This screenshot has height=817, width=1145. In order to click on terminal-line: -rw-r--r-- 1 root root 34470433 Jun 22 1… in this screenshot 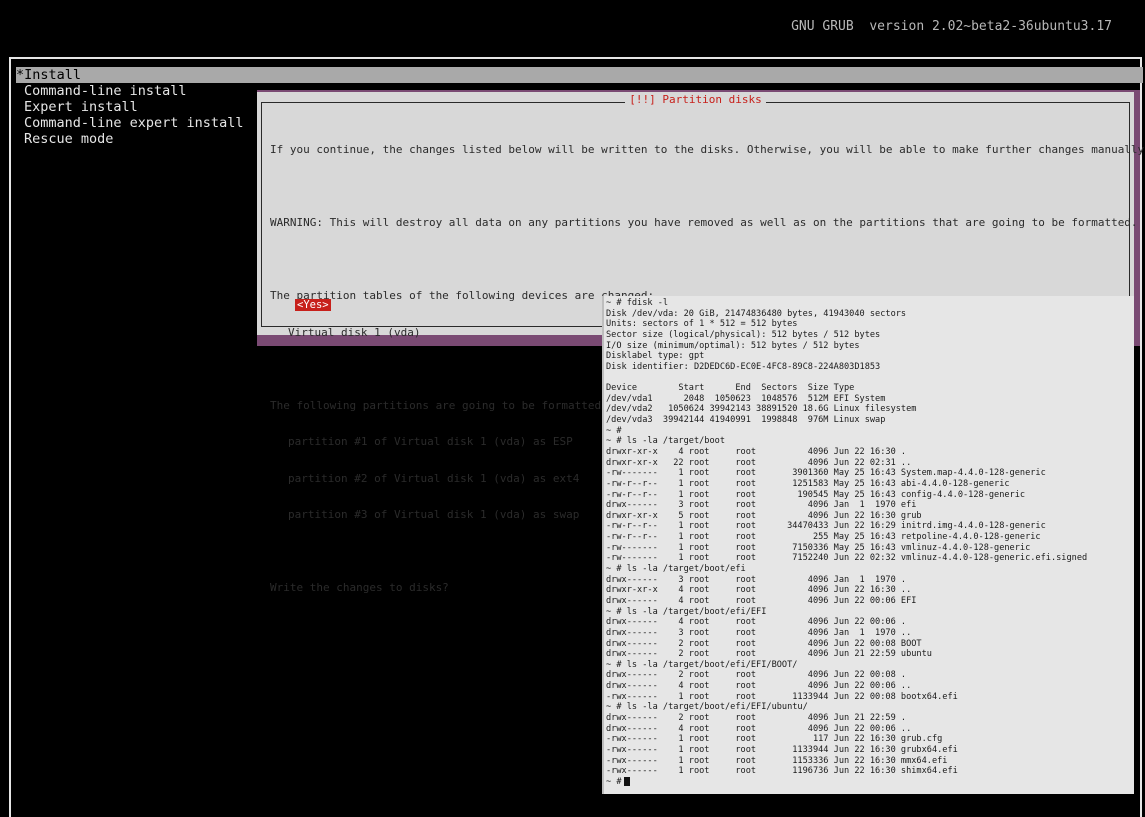, I will do `click(826, 526)`.